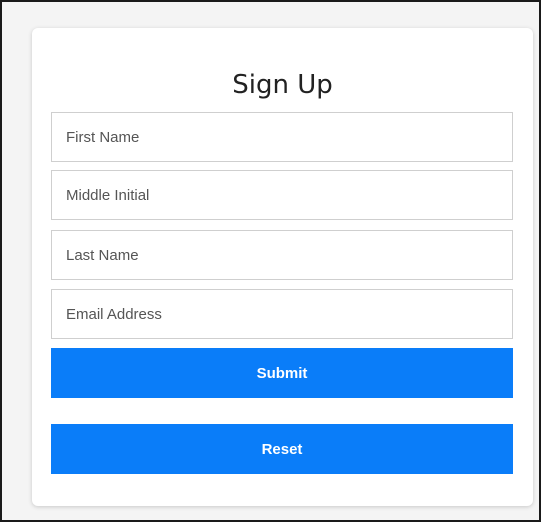 This screenshot has width=541, height=522. I want to click on first-name-input, so click(282, 137).